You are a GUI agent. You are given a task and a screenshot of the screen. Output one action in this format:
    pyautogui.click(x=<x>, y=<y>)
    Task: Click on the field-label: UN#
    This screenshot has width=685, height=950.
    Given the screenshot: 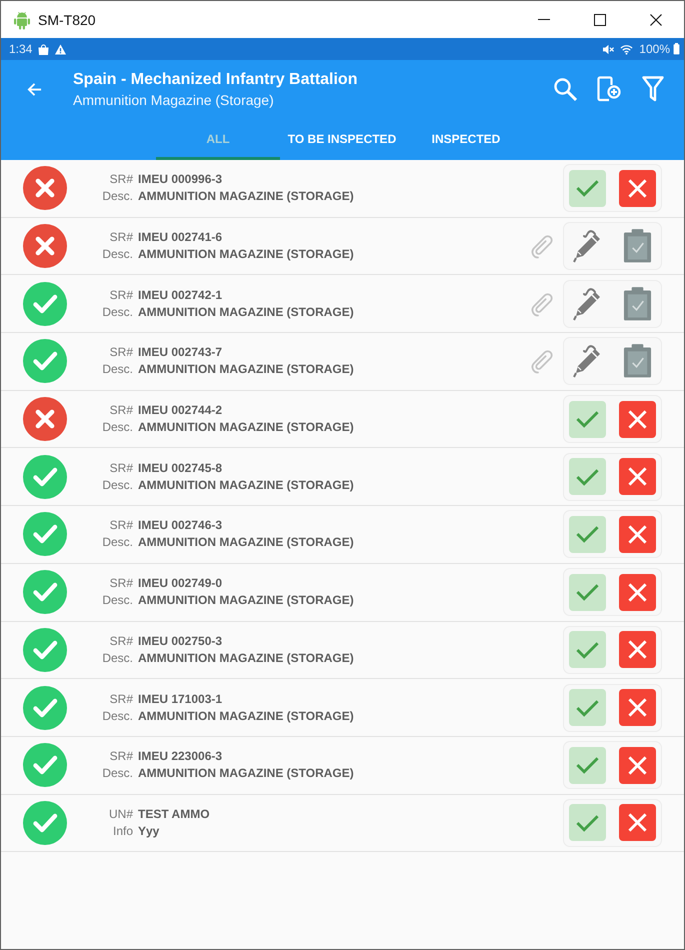 What is the action you would take?
    pyautogui.click(x=120, y=814)
    